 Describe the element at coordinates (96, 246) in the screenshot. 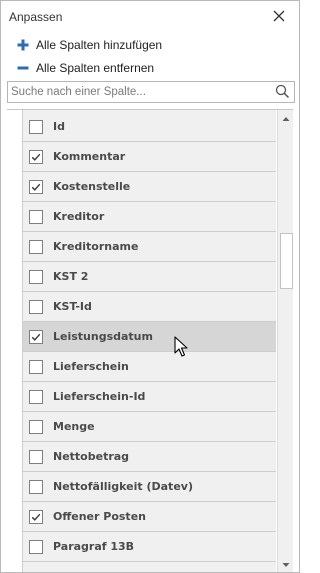

I see `column-name: Kreditorname` at that location.